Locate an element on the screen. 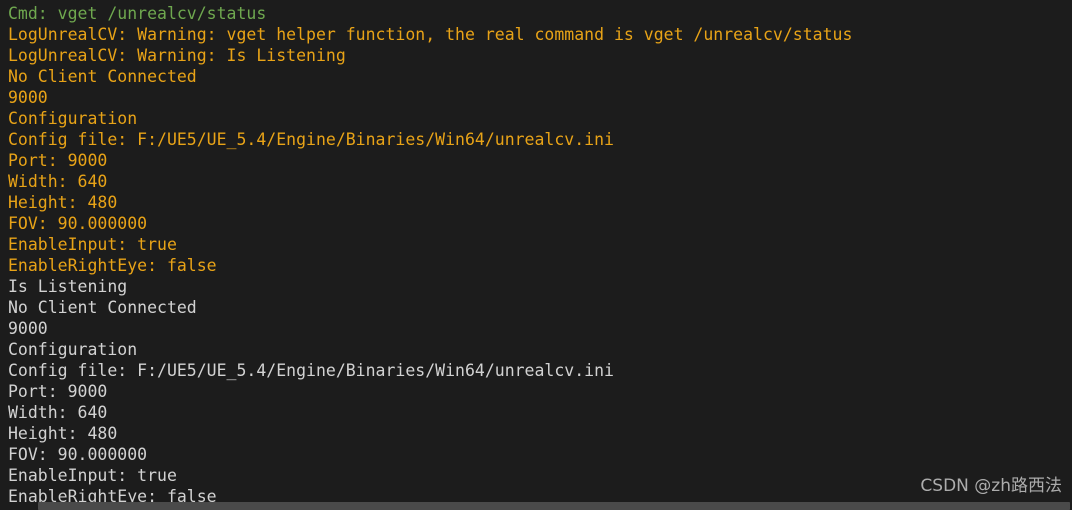 The width and height of the screenshot is (1072, 510). horizontal-scrollbar is located at coordinates (554, 506).